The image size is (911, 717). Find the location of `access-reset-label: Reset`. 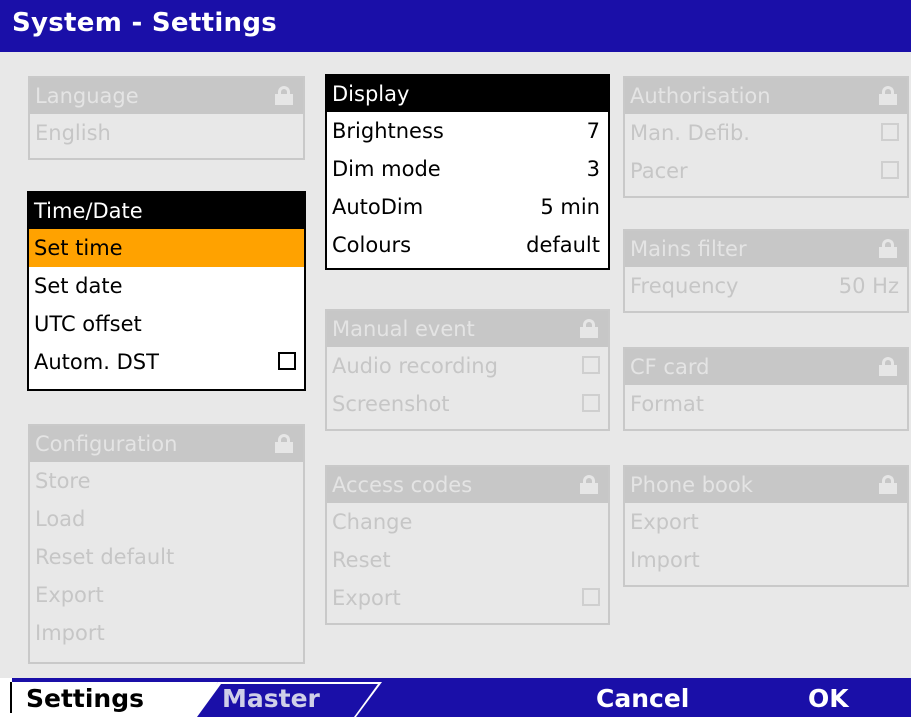

access-reset-label: Reset is located at coordinates (361, 560).